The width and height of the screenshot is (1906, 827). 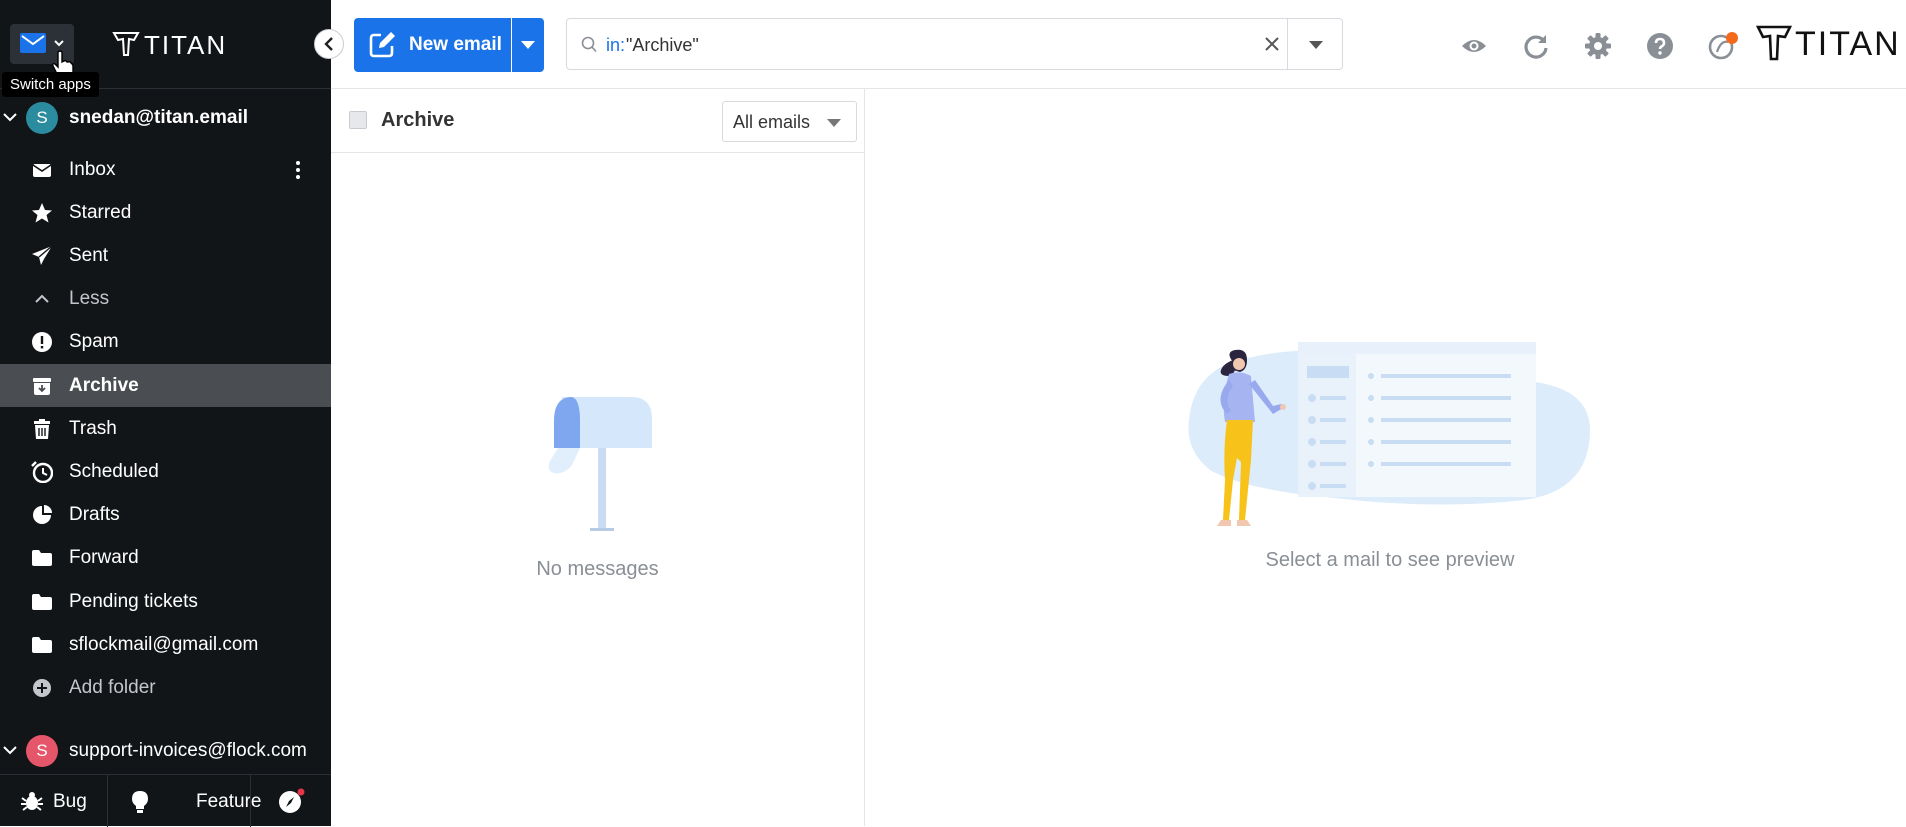 I want to click on search-input: in: "Archive", so click(x=927, y=44).